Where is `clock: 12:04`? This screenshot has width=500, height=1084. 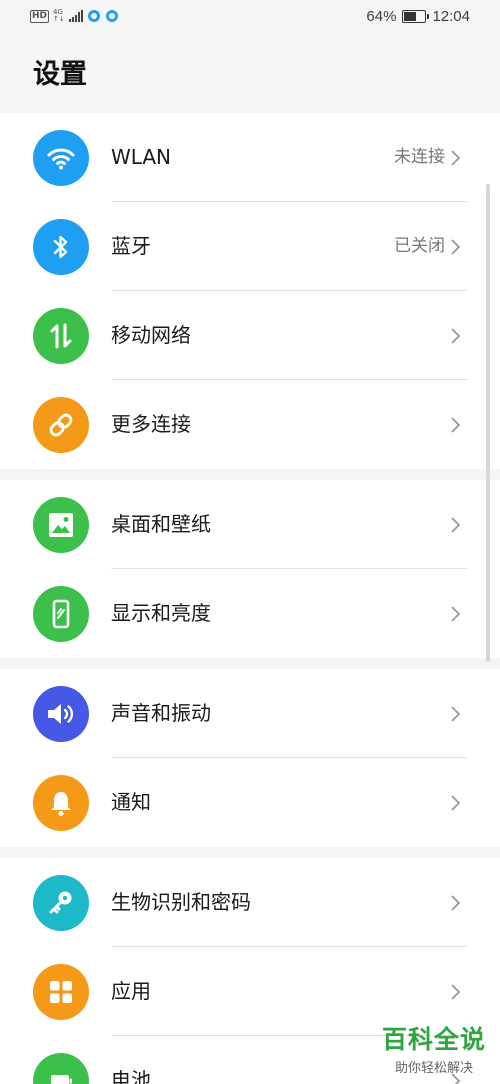 clock: 12:04 is located at coordinates (451, 16).